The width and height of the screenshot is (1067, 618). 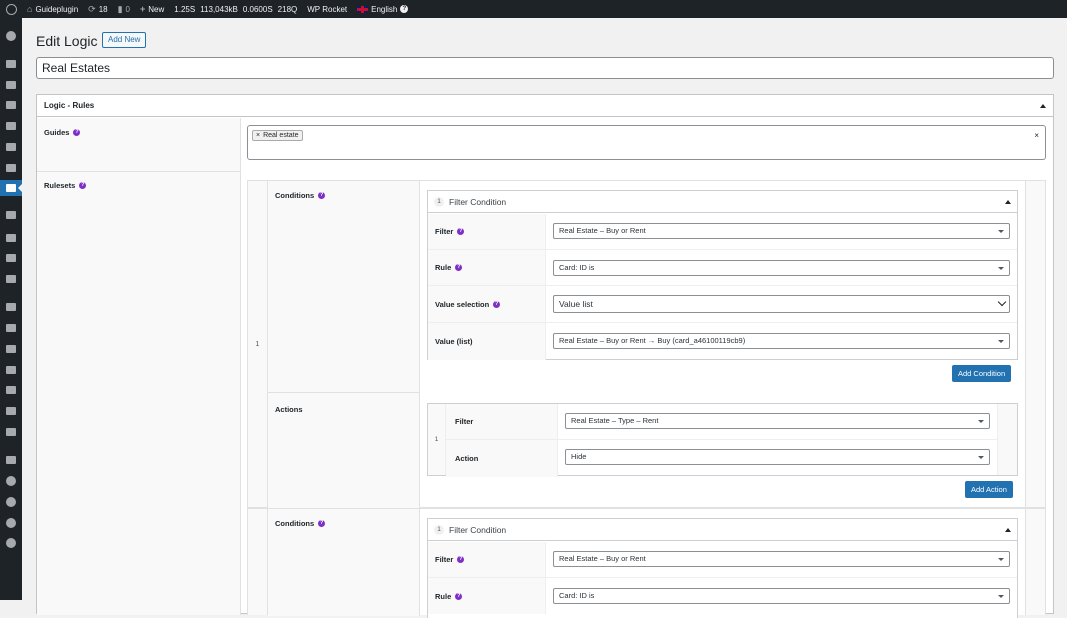 What do you see at coordinates (69, 105) in the screenshot?
I see `metabox-title: Logic - Rules` at bounding box center [69, 105].